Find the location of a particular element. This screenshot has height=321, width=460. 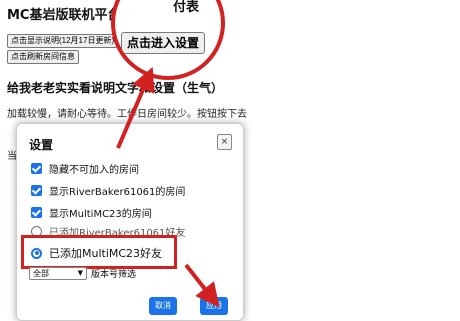

zoom-top-text: 付表 is located at coordinates (186, 7).